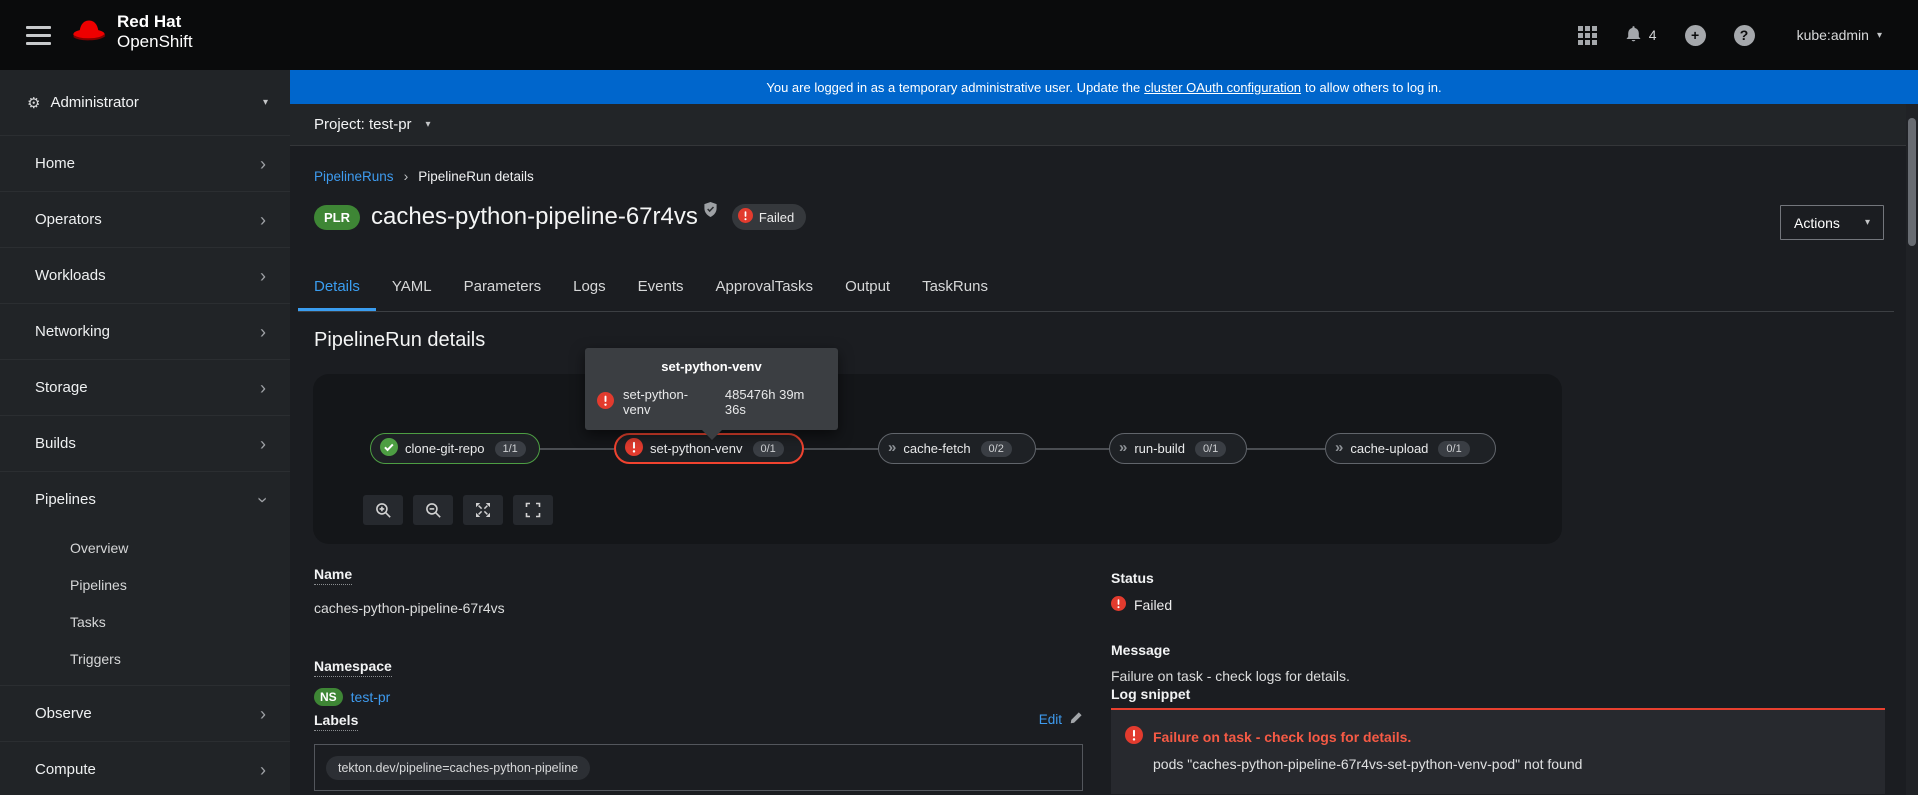  What do you see at coordinates (63, 713) in the screenshot?
I see `sidebar-item-label: Observe` at bounding box center [63, 713].